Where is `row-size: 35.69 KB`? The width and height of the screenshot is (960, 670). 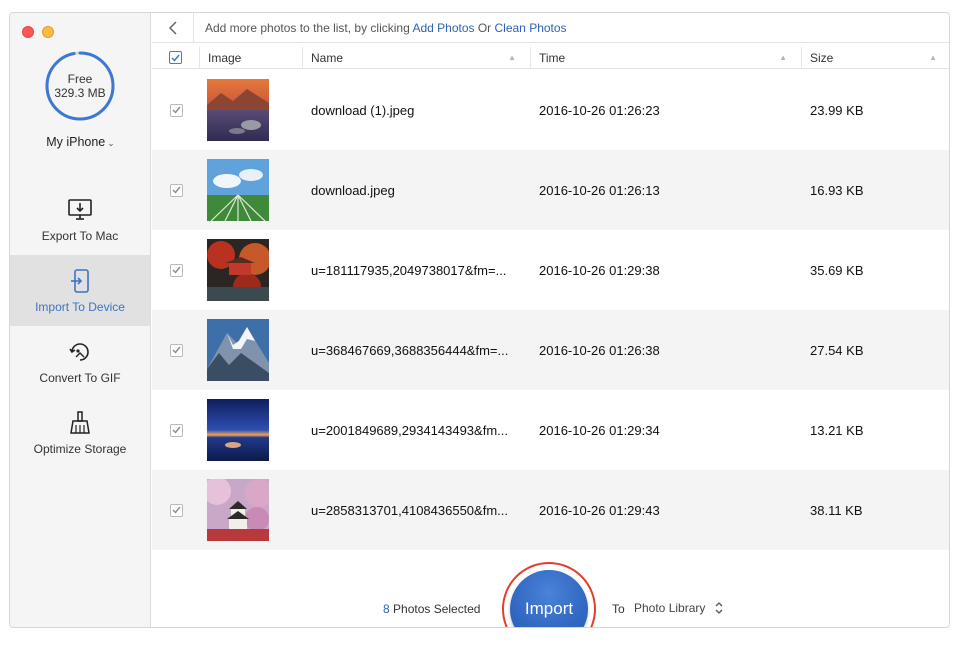
row-size: 35.69 KB is located at coordinates (837, 270).